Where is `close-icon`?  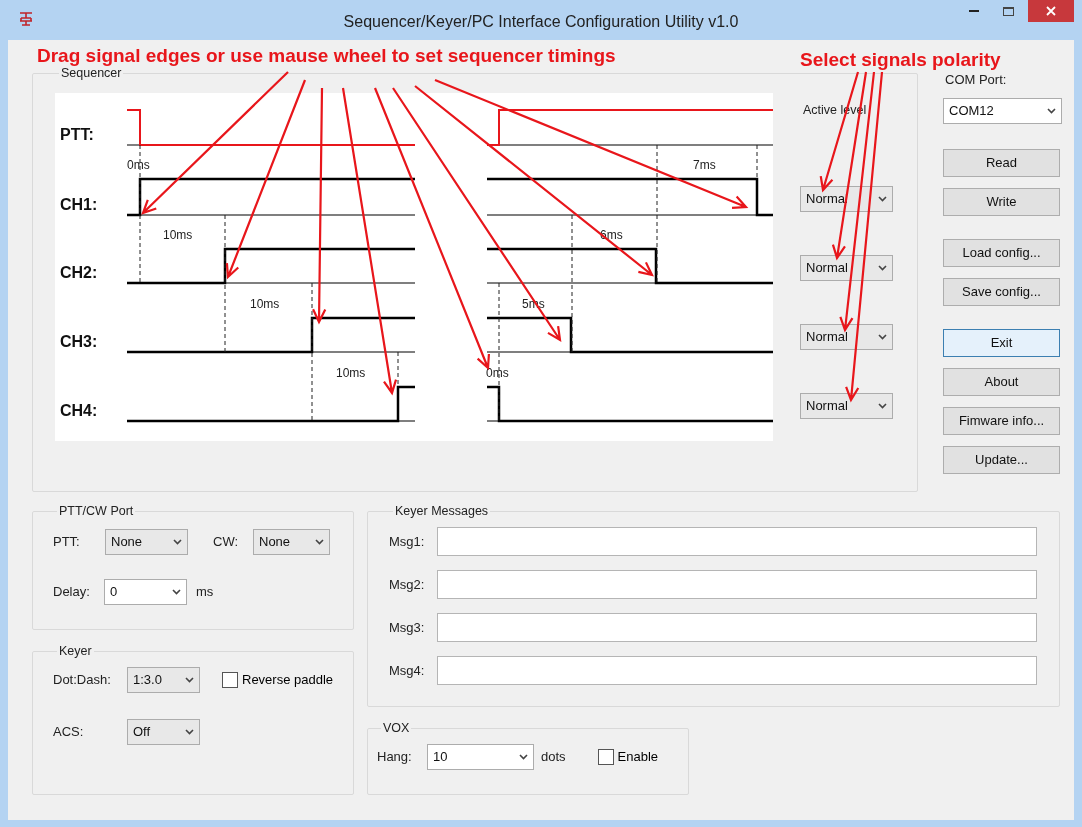 close-icon is located at coordinates (1051, 11).